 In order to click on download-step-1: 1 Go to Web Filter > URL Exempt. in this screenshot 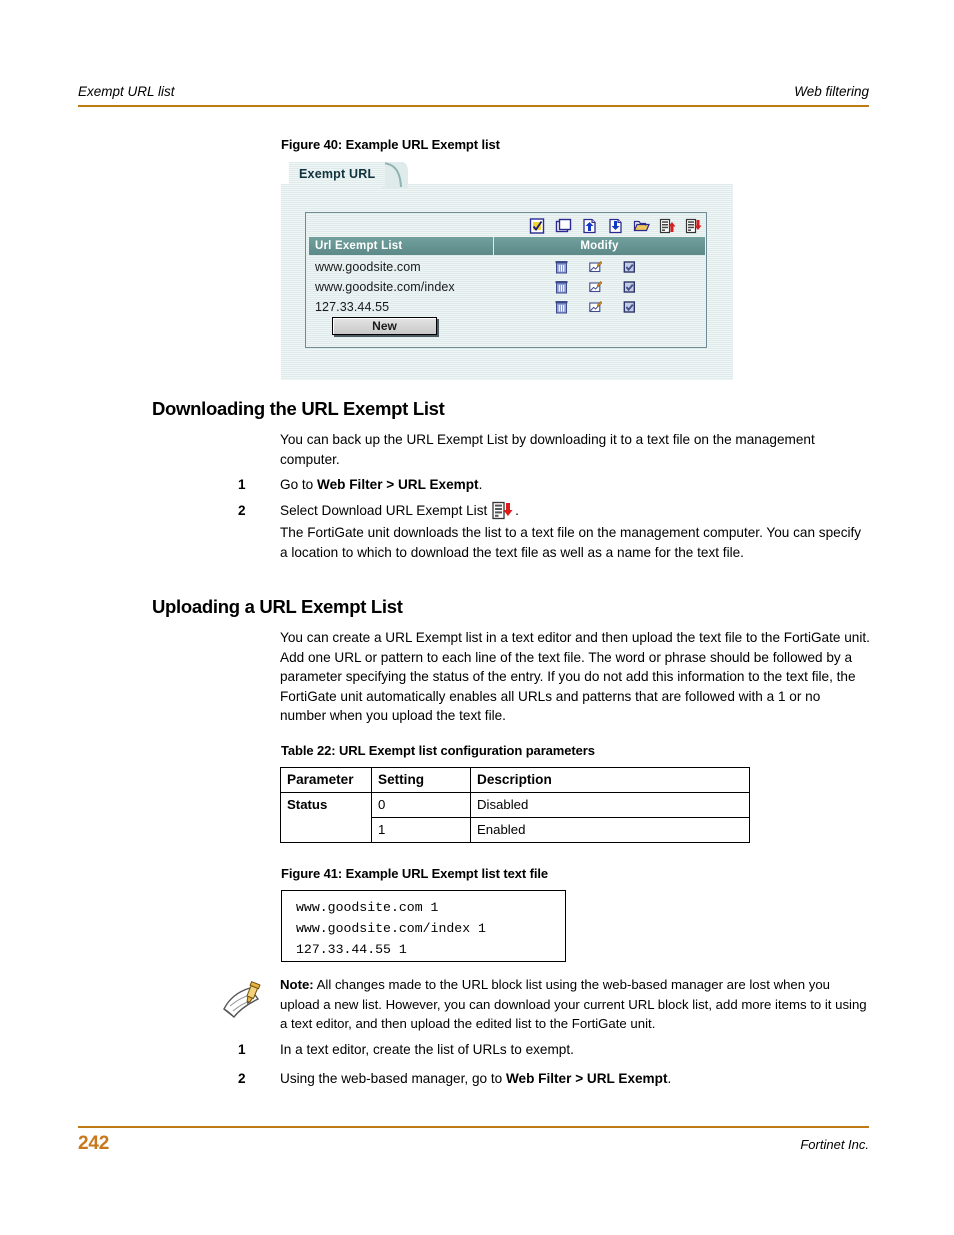, I will do `click(554, 485)`.